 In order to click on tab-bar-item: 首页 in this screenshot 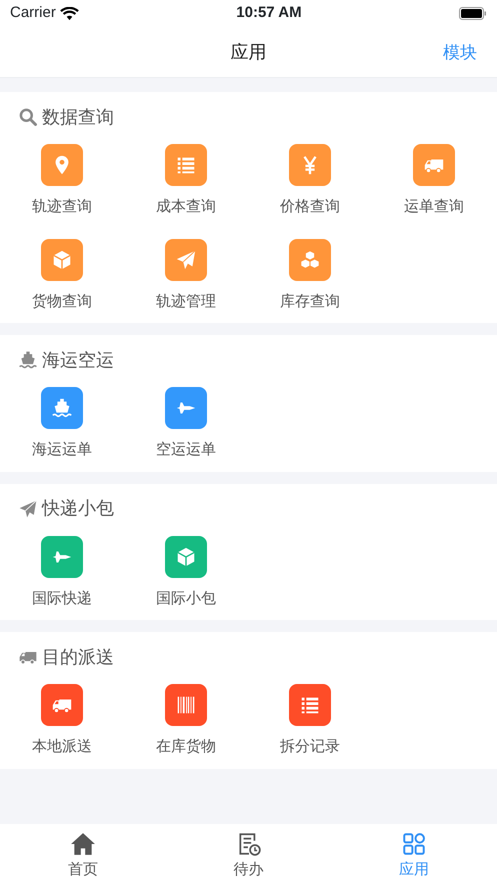, I will do `click(83, 853)`.